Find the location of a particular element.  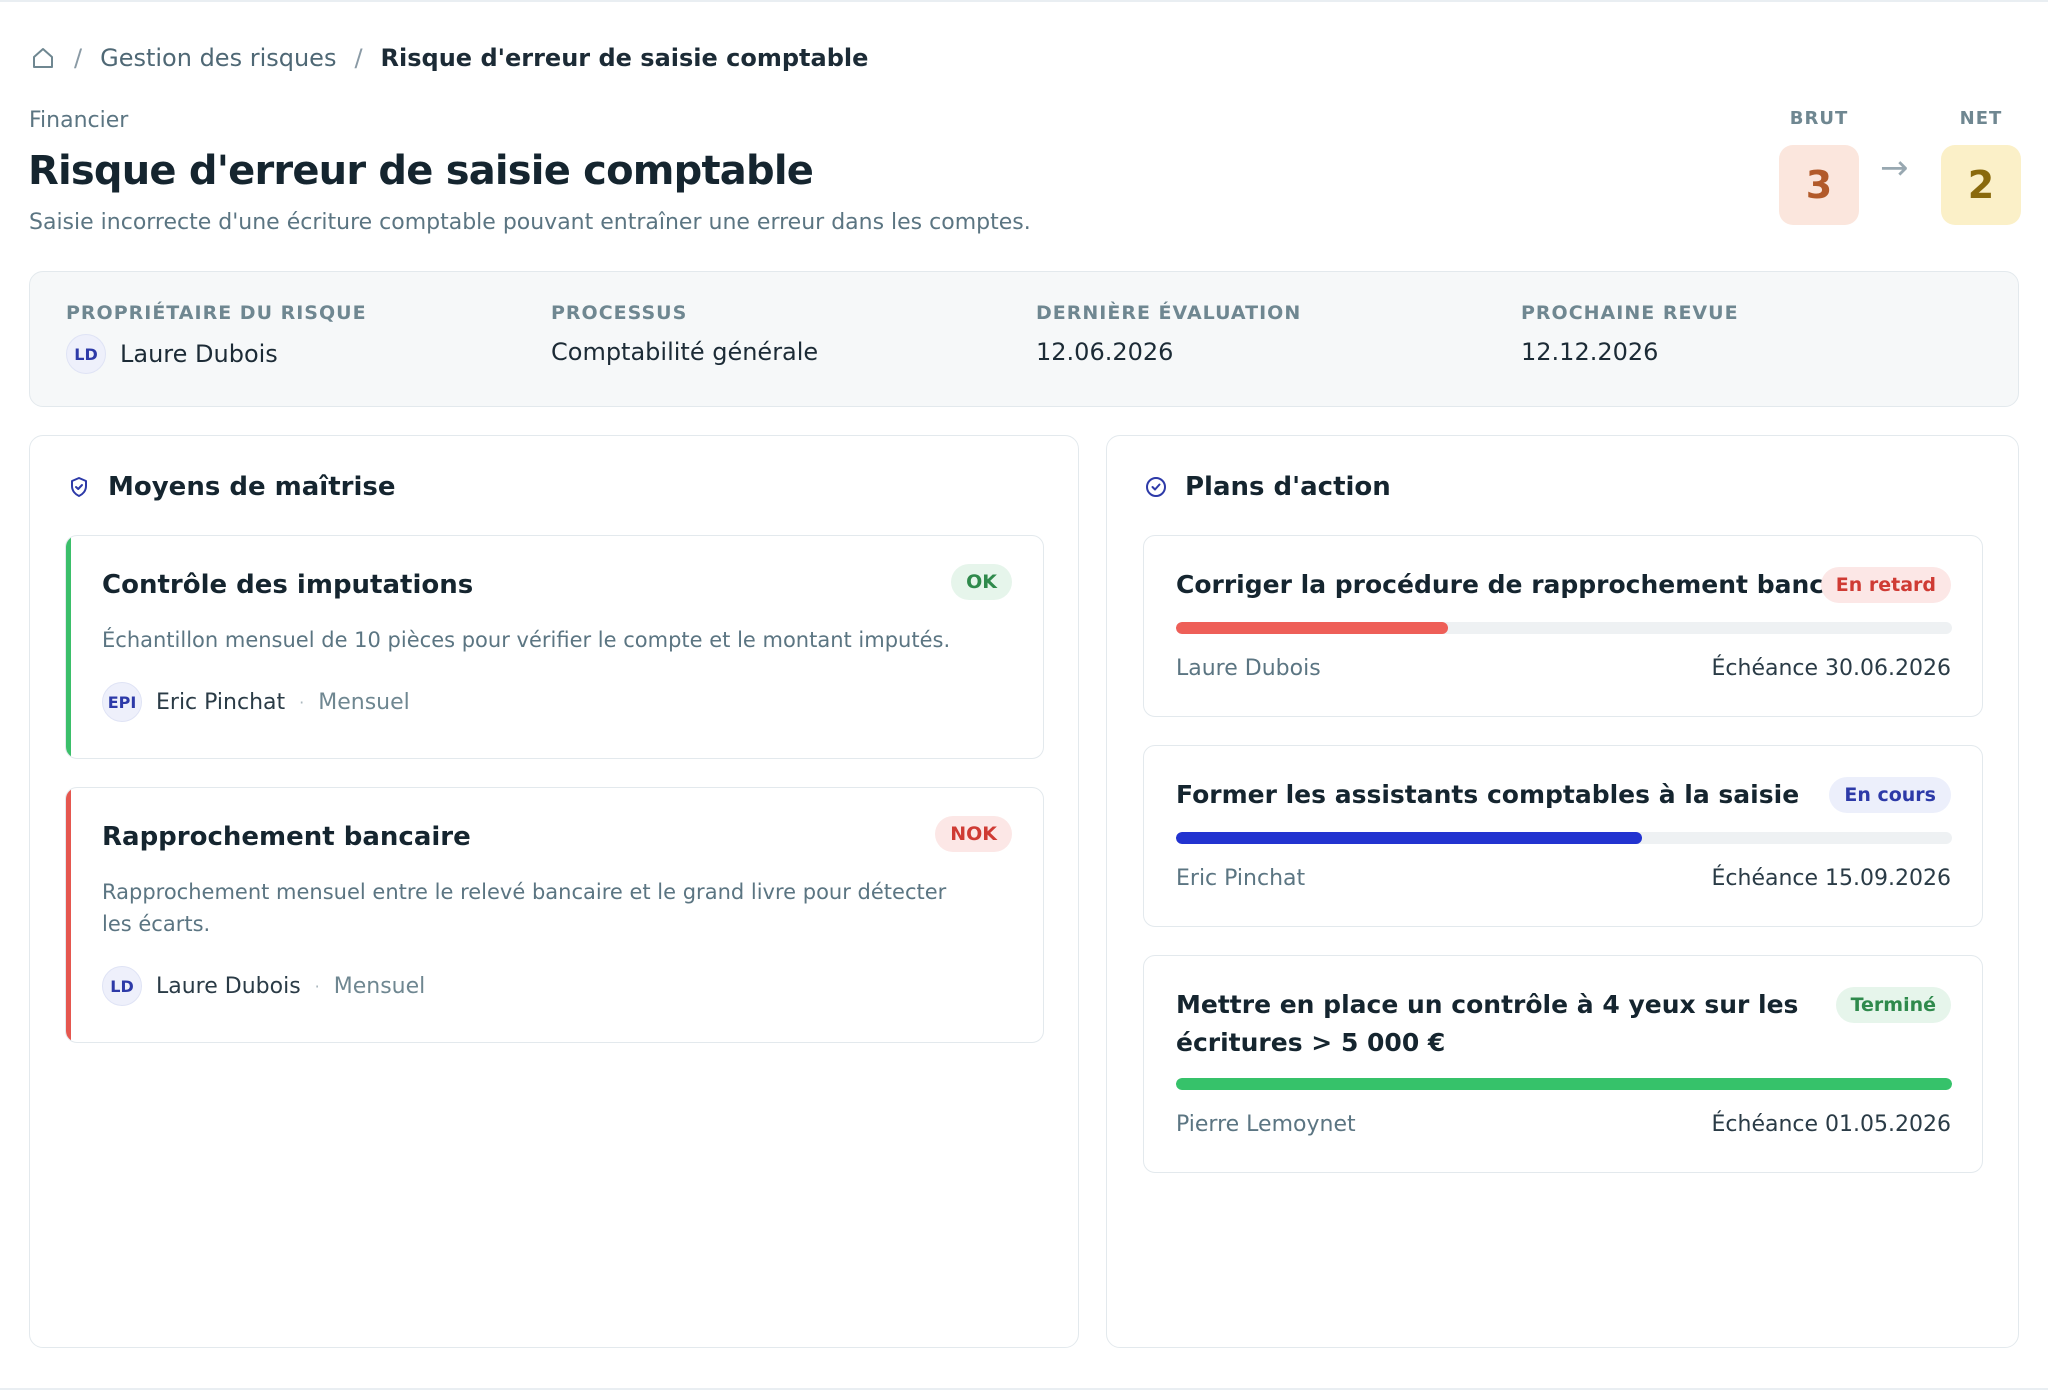

action-due-date: Échéance 30.06.2026 is located at coordinates (1831, 668).